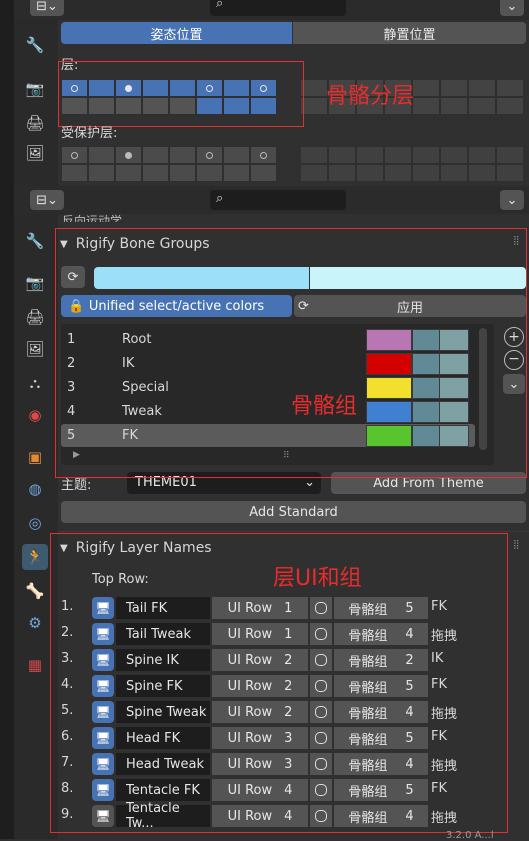 The height and width of the screenshot is (841, 529). I want to click on partial-panel-text: 反向运动学, so click(92, 218).